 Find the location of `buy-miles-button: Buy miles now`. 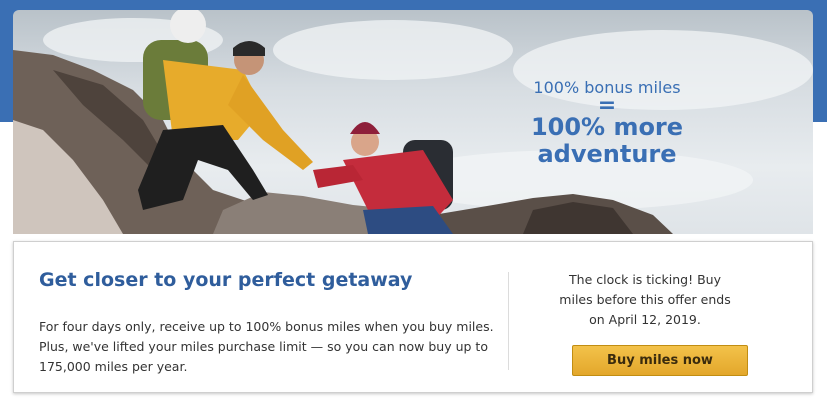

buy-miles-button: Buy miles now is located at coordinates (660, 360).